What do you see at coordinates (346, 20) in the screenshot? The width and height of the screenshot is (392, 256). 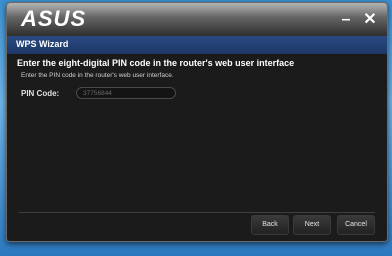 I see `minimize-icon: –` at bounding box center [346, 20].